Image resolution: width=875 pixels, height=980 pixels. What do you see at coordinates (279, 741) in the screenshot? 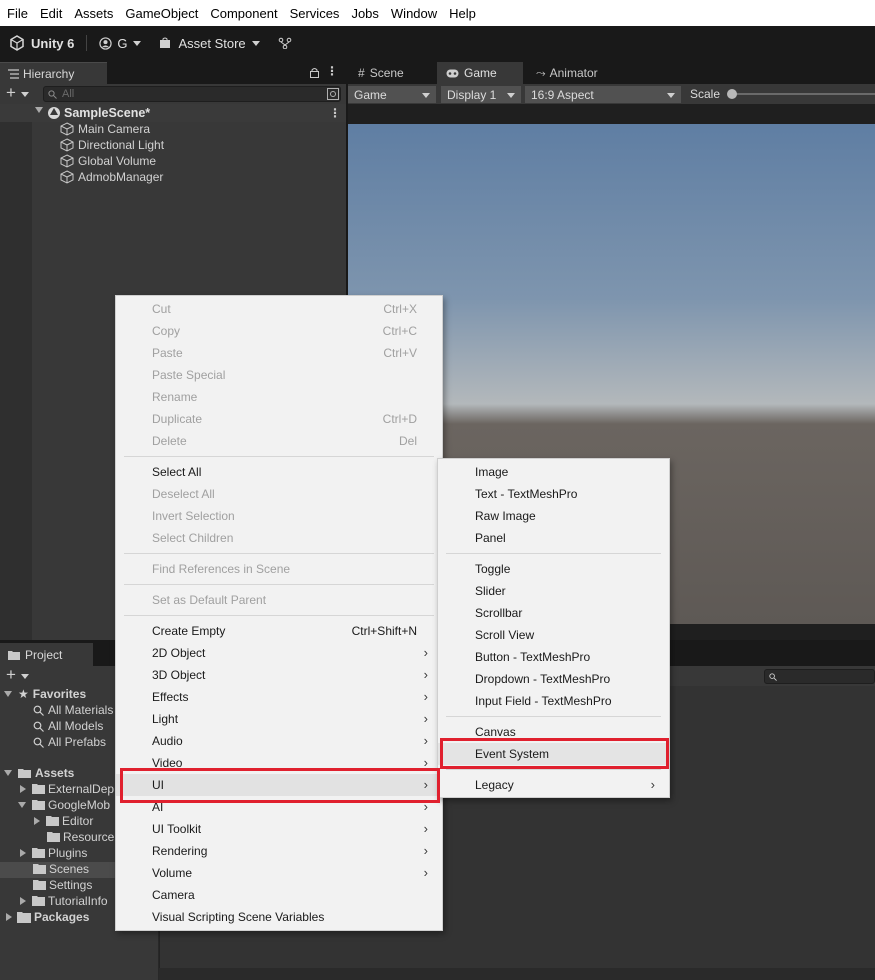
I see `menu-item-audio: Audio ›` at bounding box center [279, 741].